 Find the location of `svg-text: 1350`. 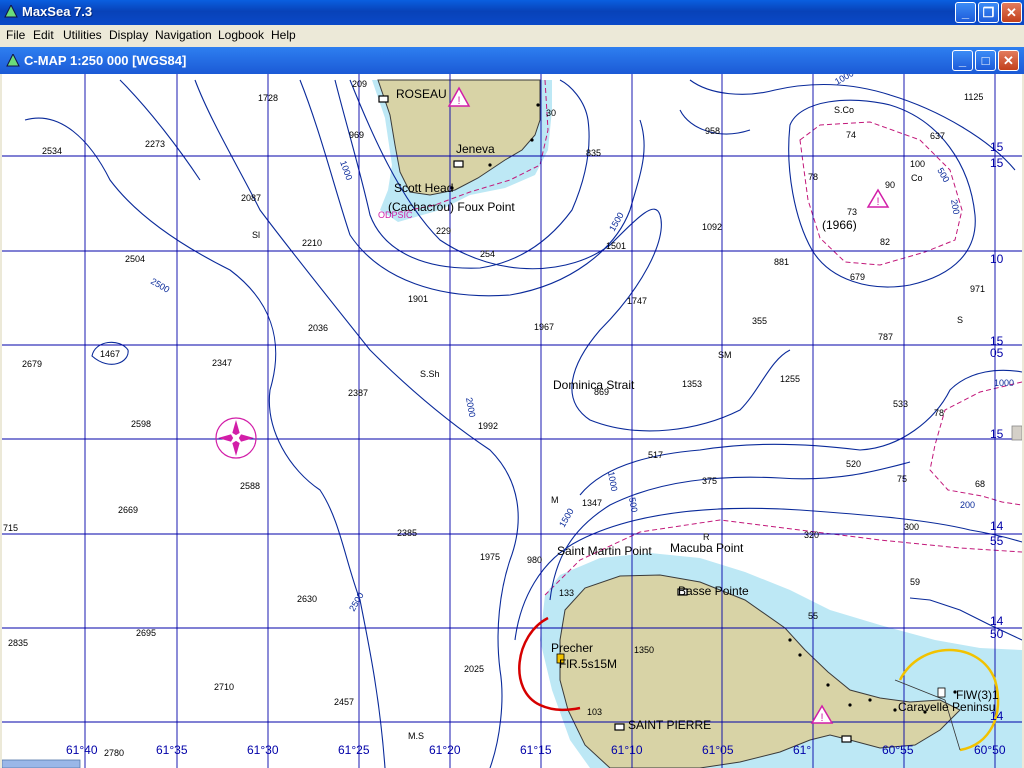

svg-text: 1350 is located at coordinates (644, 650).